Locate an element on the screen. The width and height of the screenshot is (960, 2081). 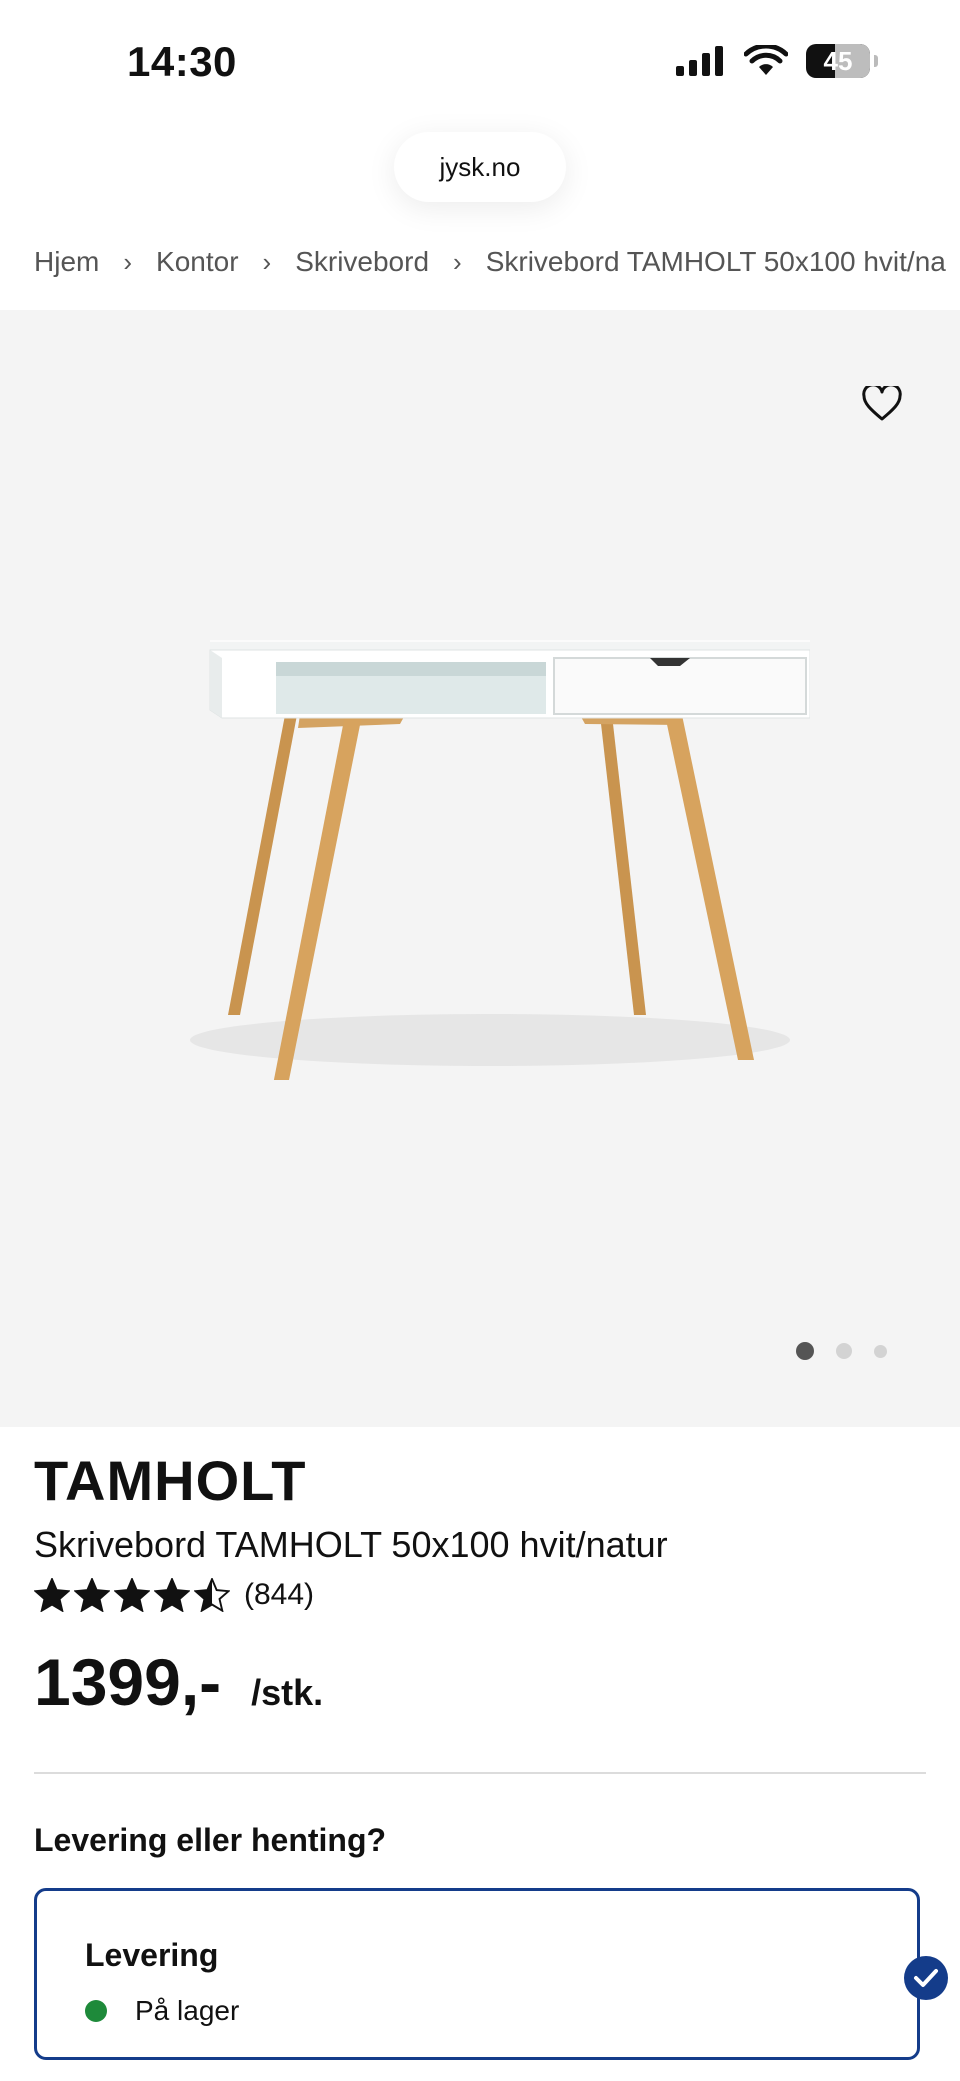
wifi-icon is located at coordinates (766, 60).